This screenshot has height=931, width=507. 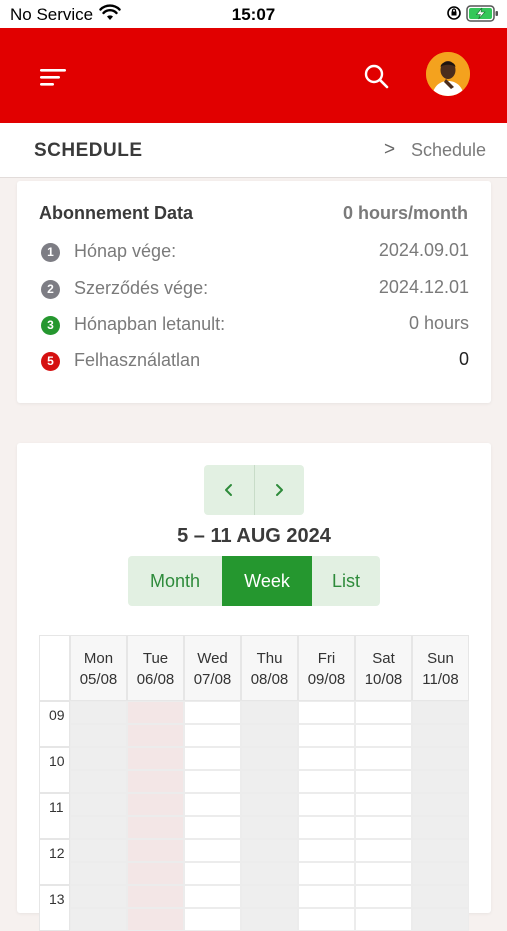 What do you see at coordinates (440, 668) in the screenshot?
I see `day-header: Sun 11/08` at bounding box center [440, 668].